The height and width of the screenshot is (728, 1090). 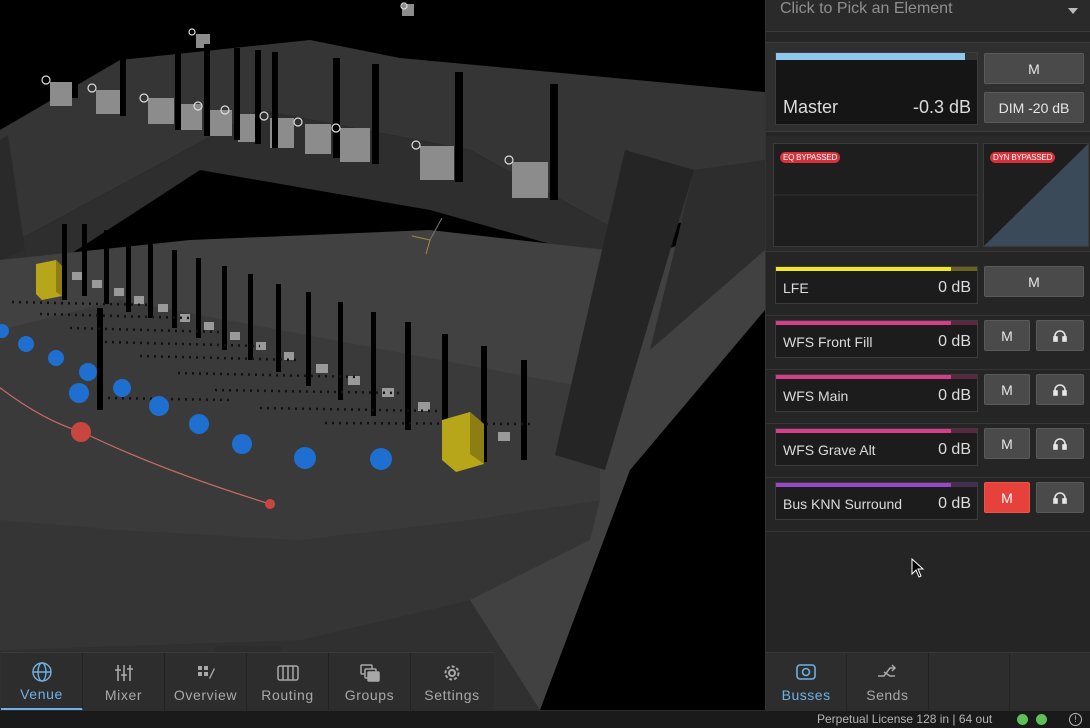 I want to click on nav-mixer: Mixer, so click(x=124, y=682).